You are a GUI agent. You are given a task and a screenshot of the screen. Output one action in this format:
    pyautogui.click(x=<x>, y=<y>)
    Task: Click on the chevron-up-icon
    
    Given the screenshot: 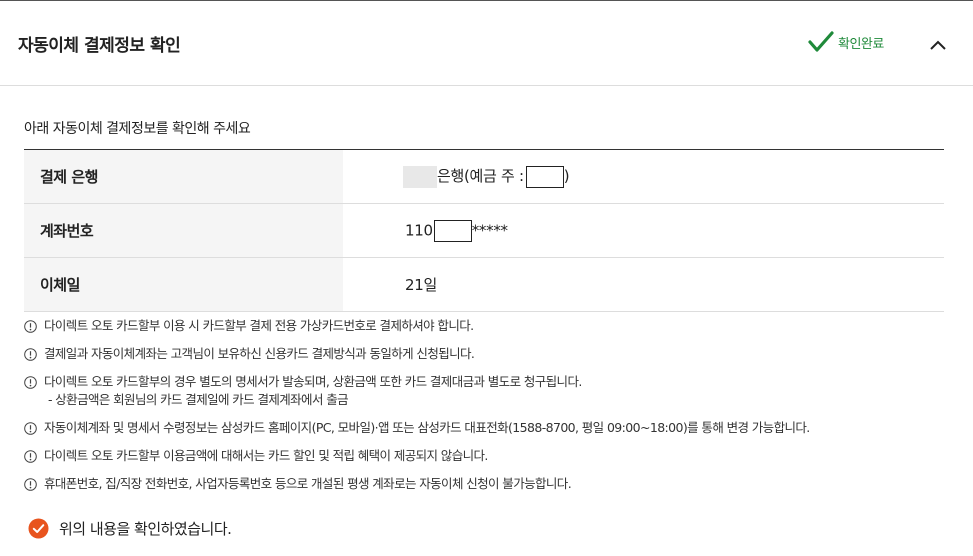 What is the action you would take?
    pyautogui.click(x=938, y=45)
    